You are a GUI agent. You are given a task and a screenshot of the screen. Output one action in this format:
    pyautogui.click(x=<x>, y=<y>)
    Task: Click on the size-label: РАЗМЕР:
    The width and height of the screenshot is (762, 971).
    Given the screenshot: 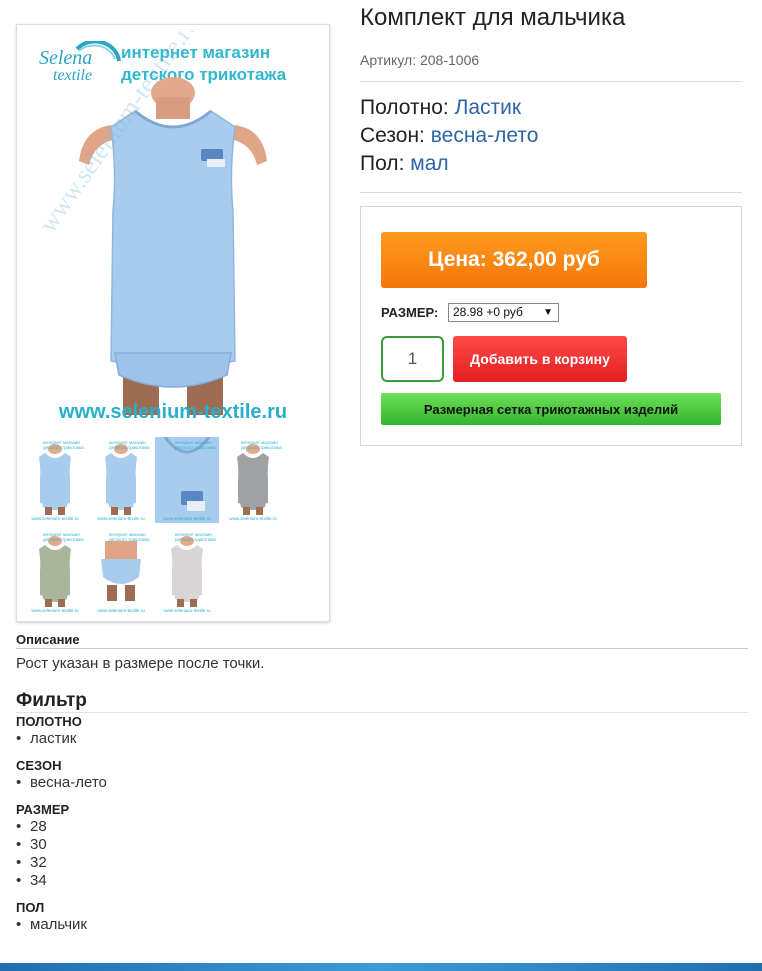 What is the action you would take?
    pyautogui.click(x=410, y=312)
    